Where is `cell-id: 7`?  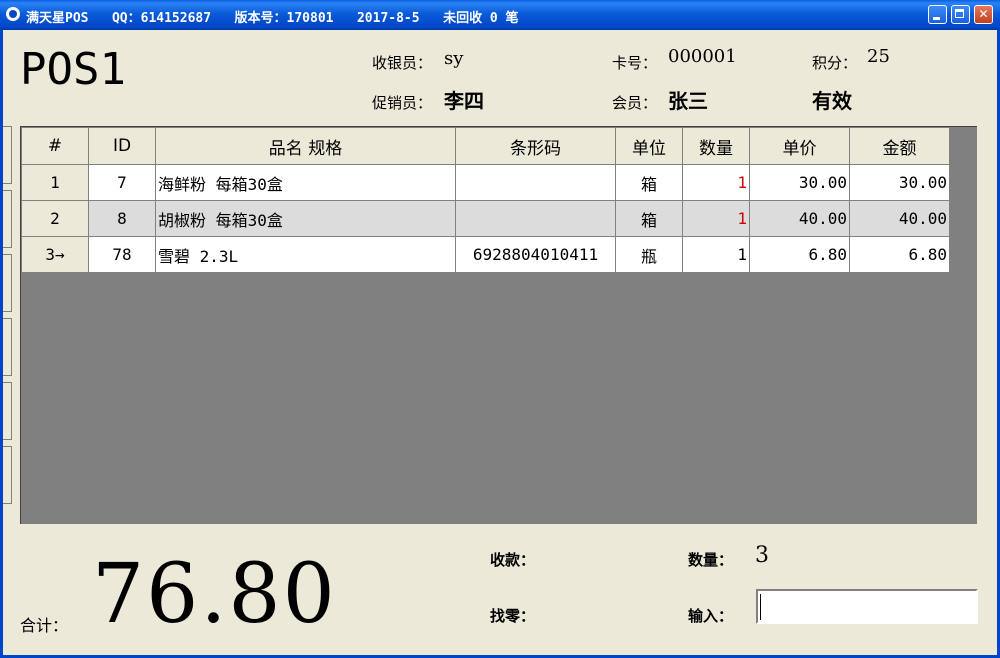
cell-id: 7 is located at coordinates (122, 182).